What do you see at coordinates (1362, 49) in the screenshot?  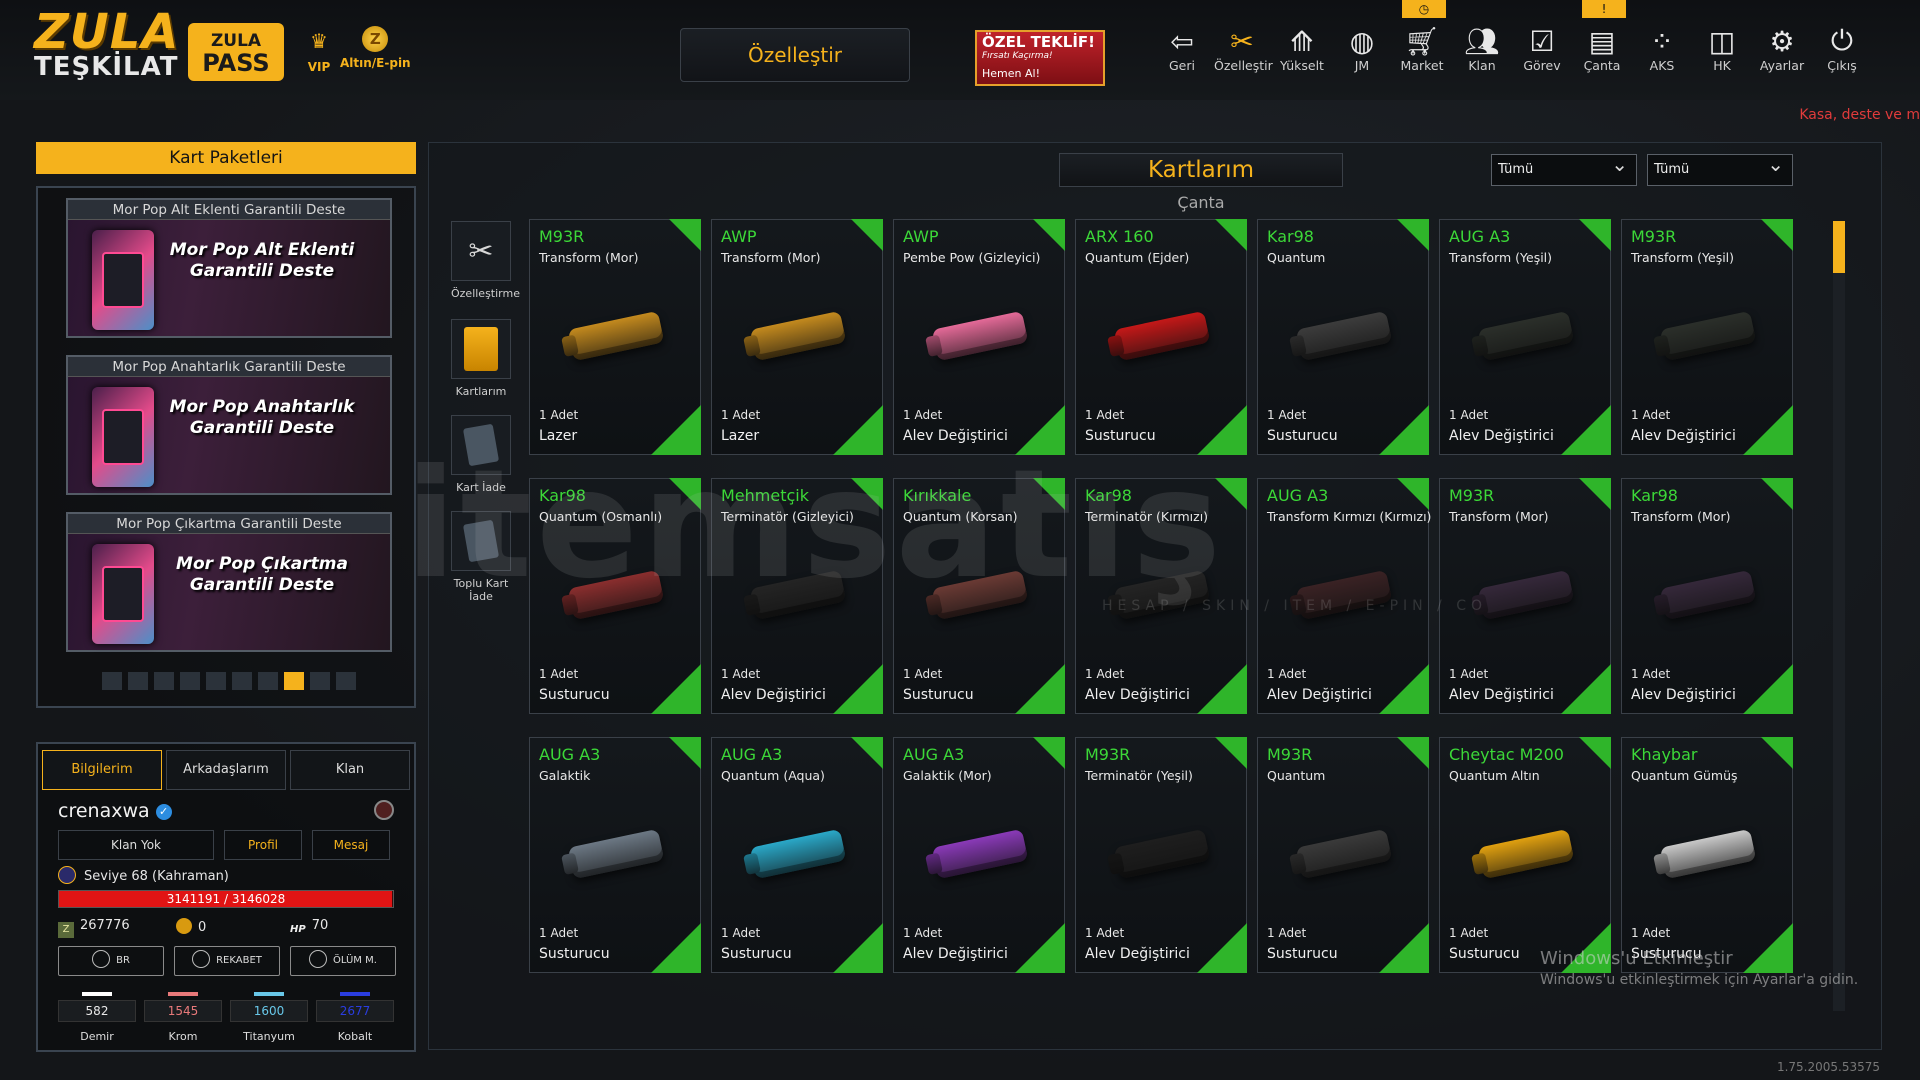 I see `nav-jm: ◍ JM` at bounding box center [1362, 49].